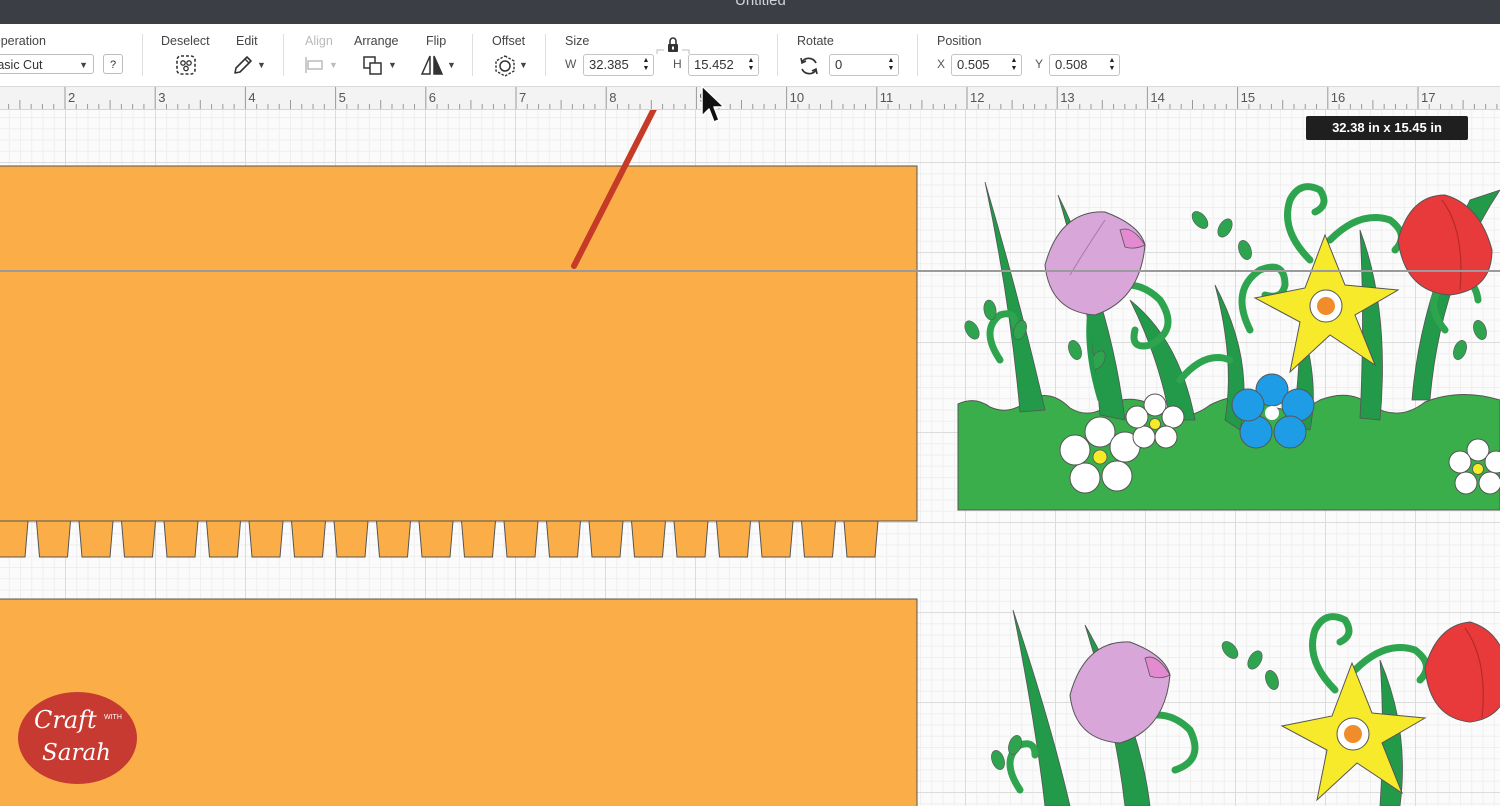 This screenshot has height=806, width=1500. I want to click on operation-label: Operation, so click(23, 41).